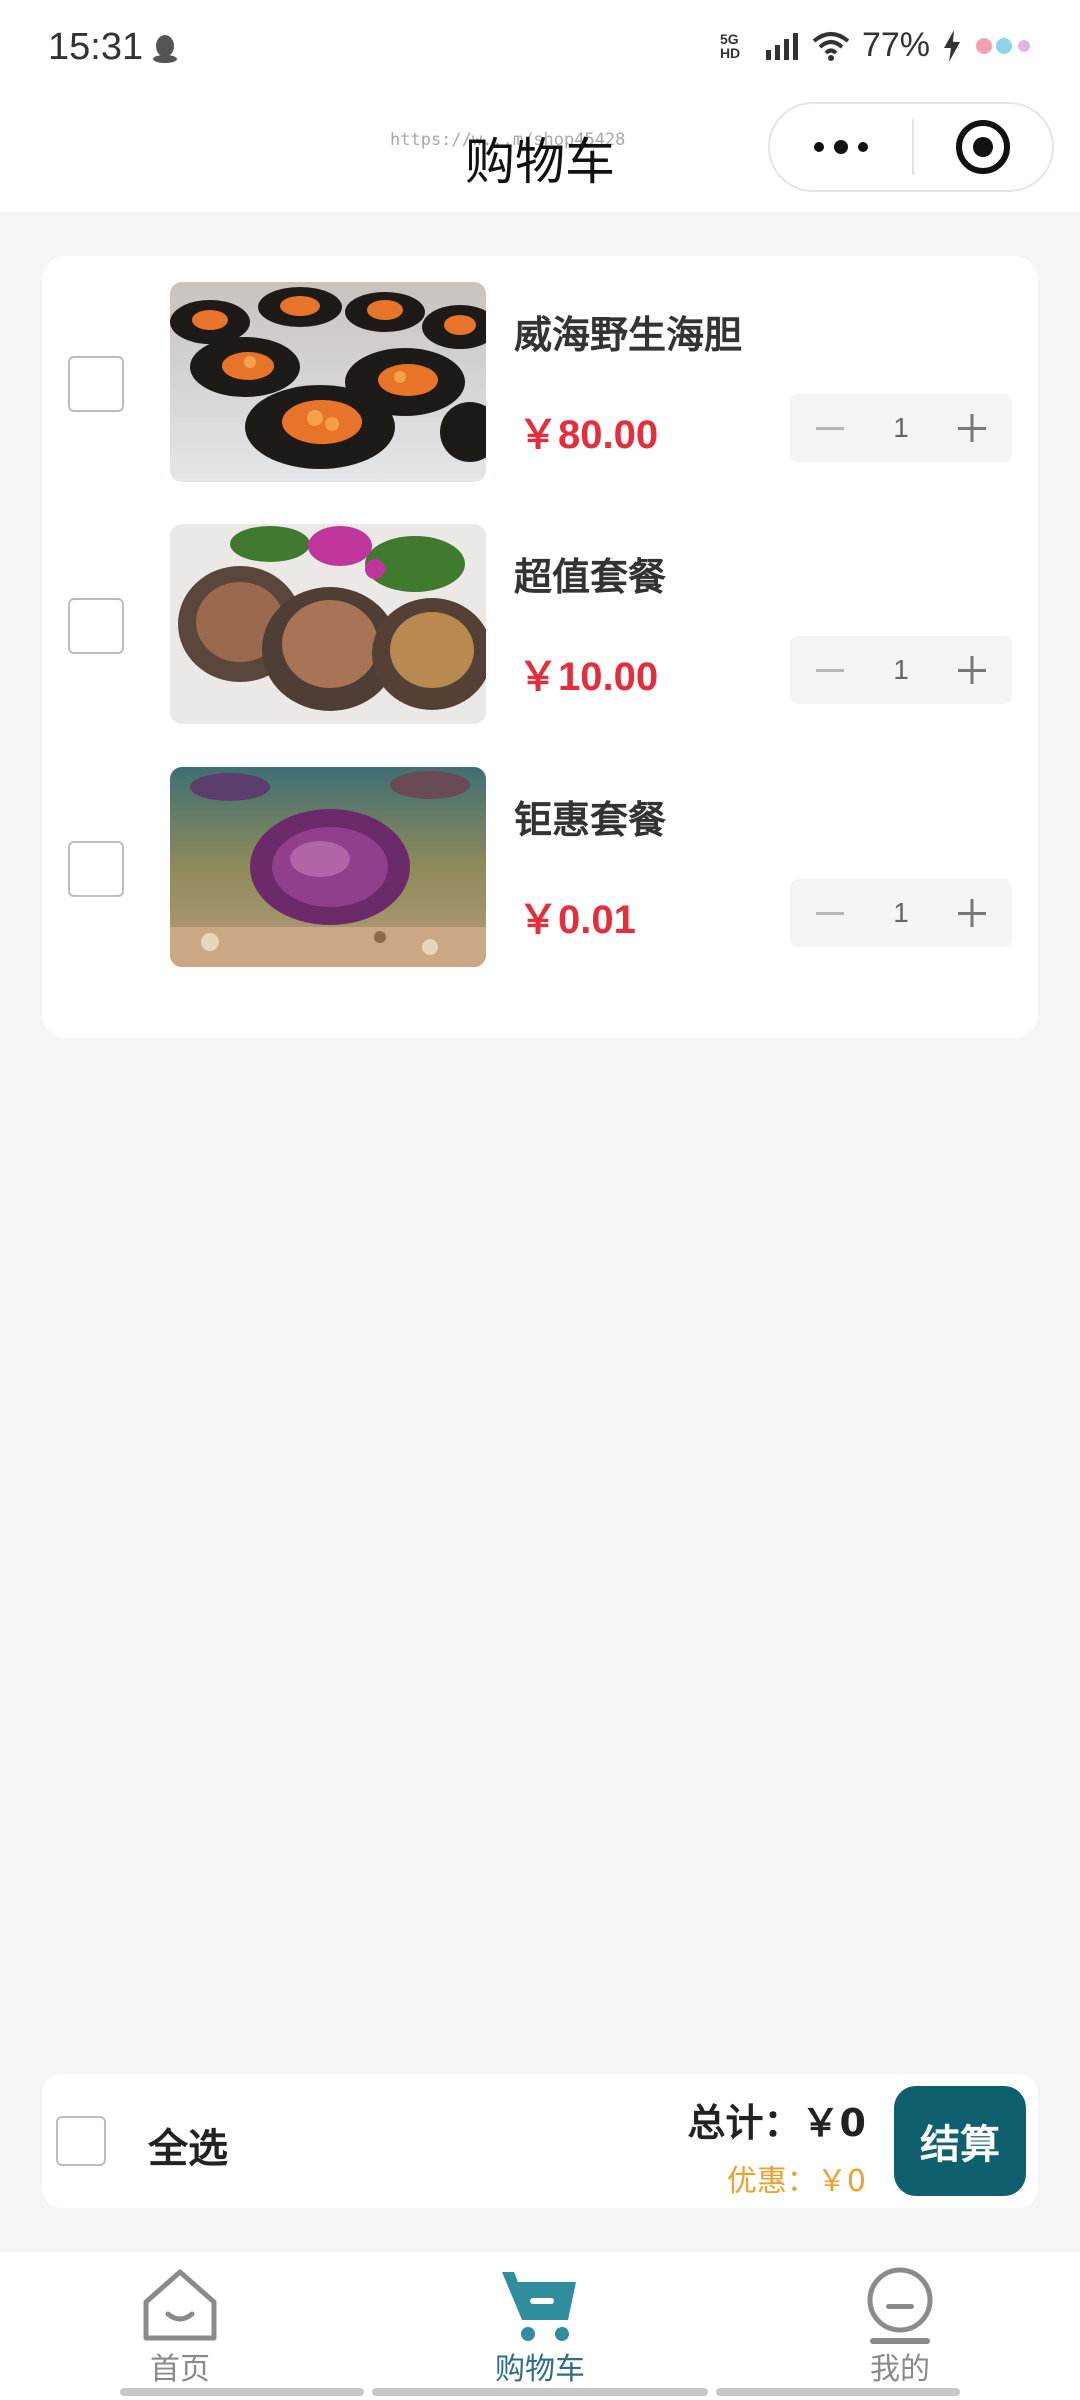 This screenshot has height=2400, width=1080. I want to click on network-type-label: 5G HD, so click(730, 45).